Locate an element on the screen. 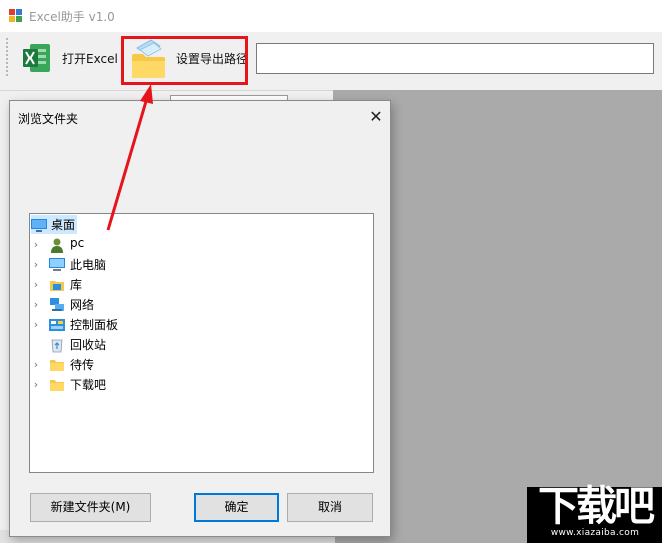 Image resolution: width=662 pixels, height=543 pixels. tree-label-pc: pc is located at coordinates (77, 243).